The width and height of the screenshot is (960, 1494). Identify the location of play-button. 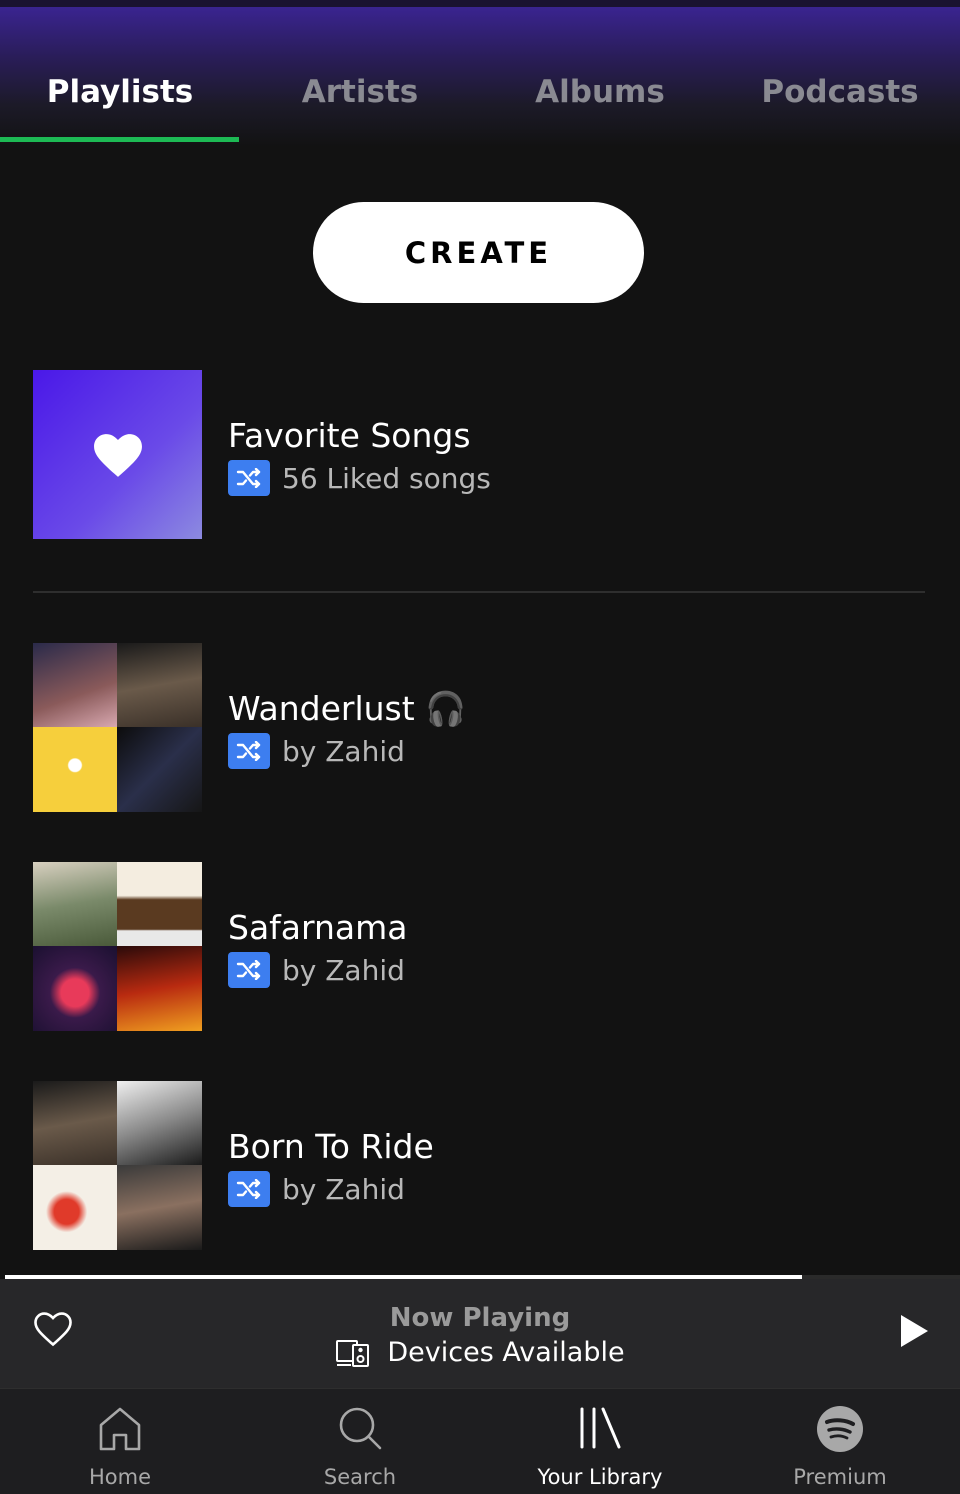
(914, 1333).